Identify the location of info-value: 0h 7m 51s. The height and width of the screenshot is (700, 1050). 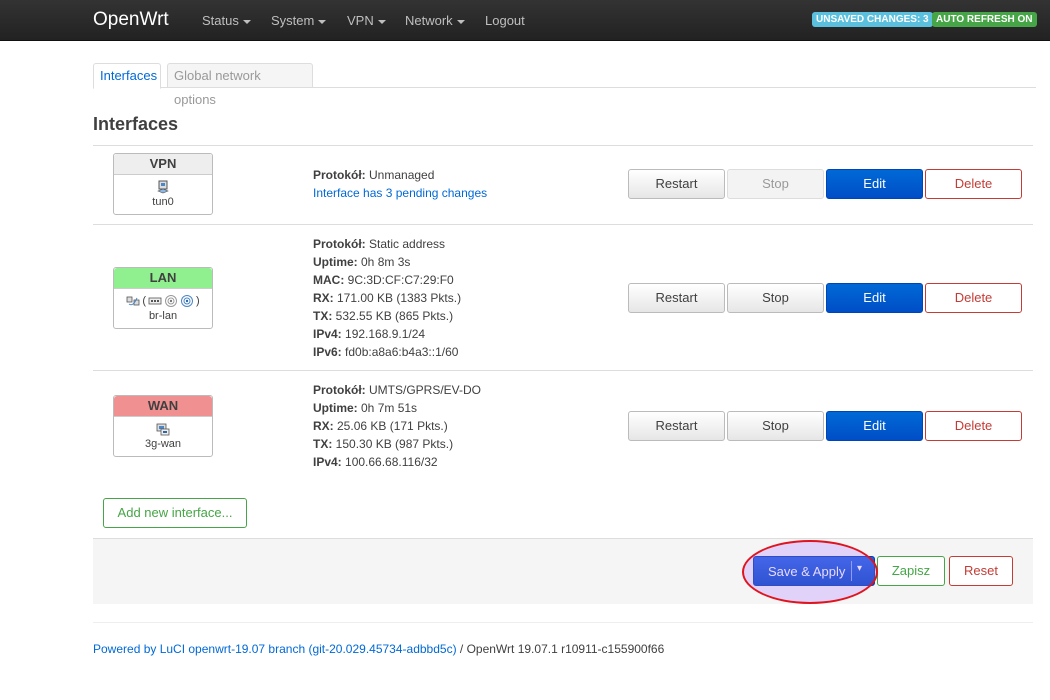
(387, 408).